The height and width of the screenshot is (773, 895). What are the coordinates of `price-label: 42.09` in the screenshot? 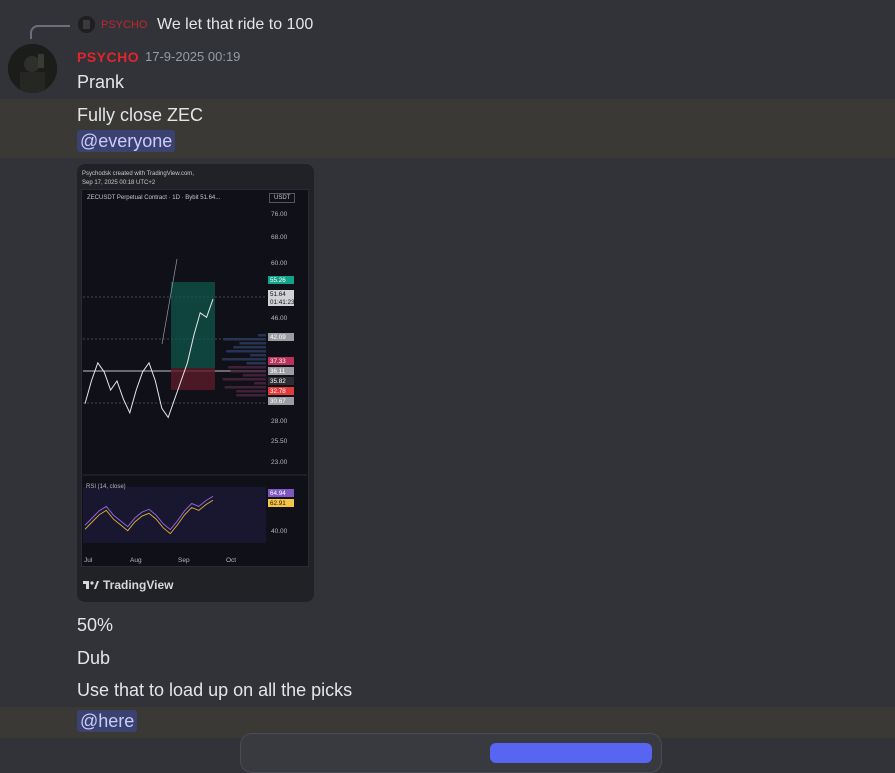 It's located at (278, 337).